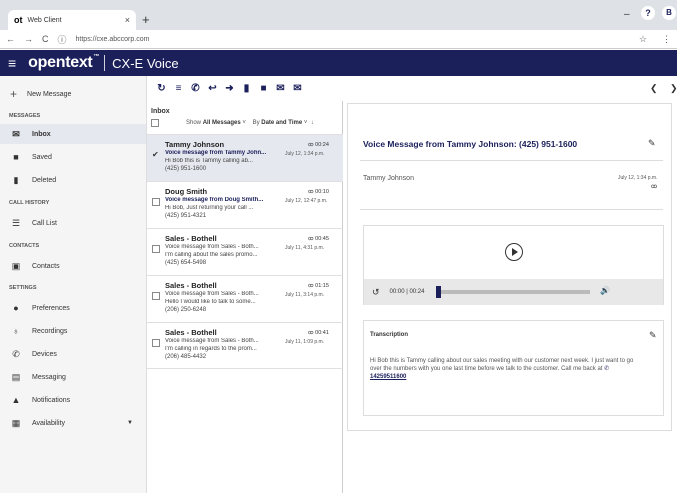 The height and width of the screenshot is (493, 677). Describe the element at coordinates (305, 248) in the screenshot. I see `message-date: July 11, 4:31 p.m.` at that location.